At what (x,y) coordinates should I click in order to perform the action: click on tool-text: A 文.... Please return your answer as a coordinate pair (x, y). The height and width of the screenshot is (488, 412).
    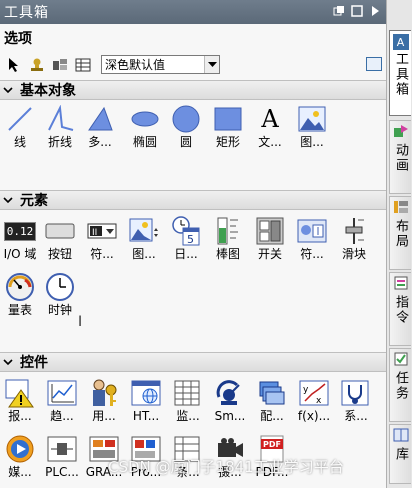
    Looking at the image, I should click on (270, 128).